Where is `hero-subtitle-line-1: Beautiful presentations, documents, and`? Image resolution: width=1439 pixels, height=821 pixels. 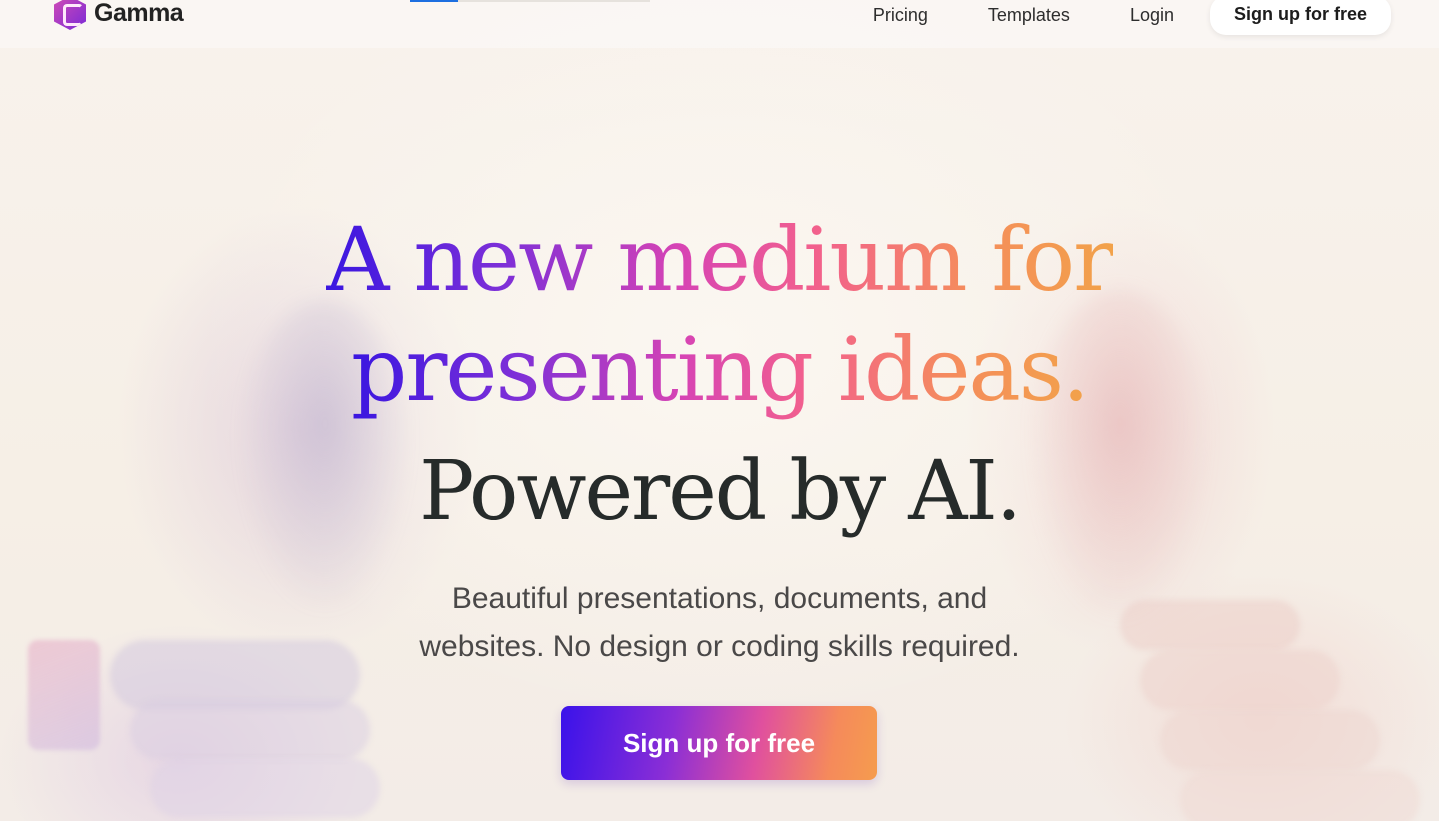 hero-subtitle-line-1: Beautiful presentations, documents, and is located at coordinates (719, 598).